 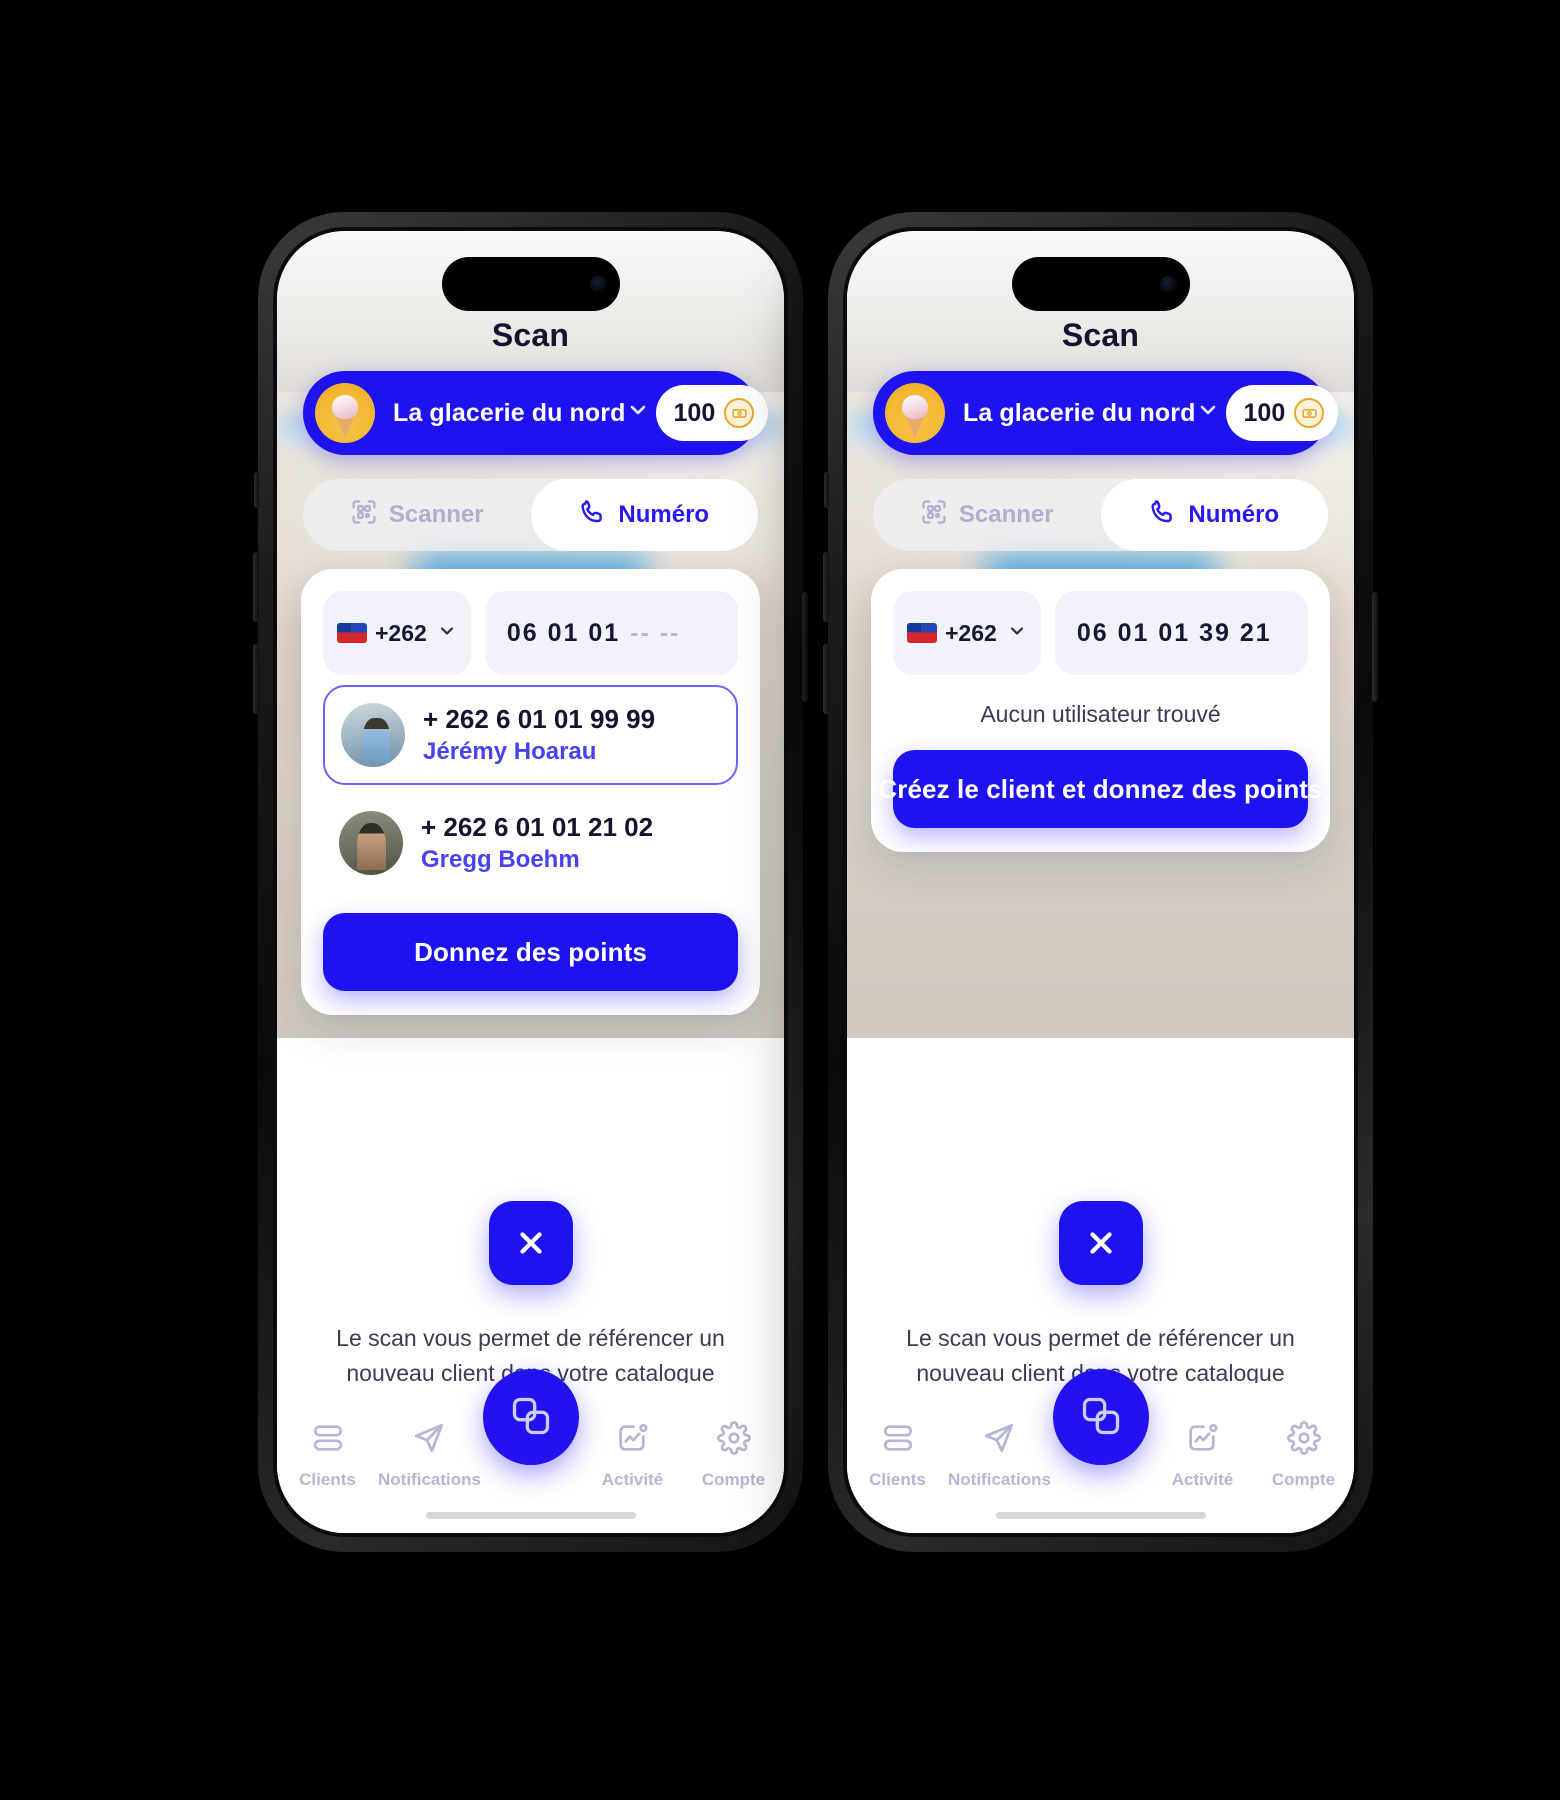 What do you see at coordinates (537, 827) in the screenshot?
I see `contact-phone: + 262 6 01 01 21 02` at bounding box center [537, 827].